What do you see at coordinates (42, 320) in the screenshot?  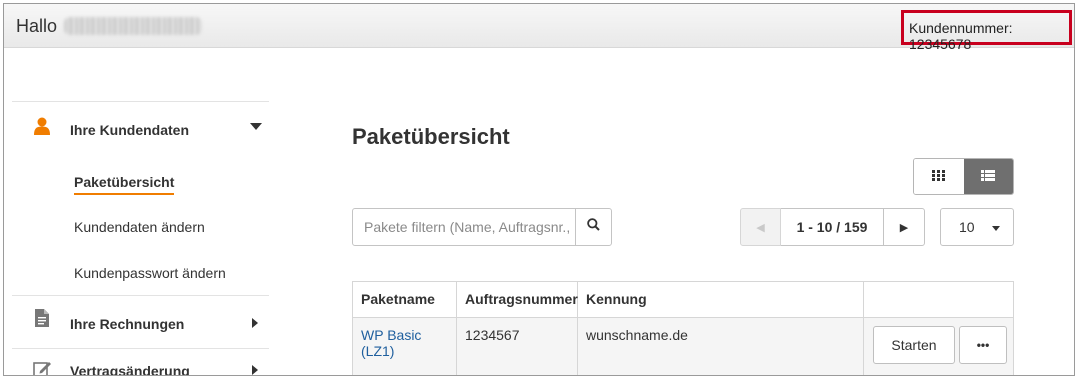 I see `document-icon` at bounding box center [42, 320].